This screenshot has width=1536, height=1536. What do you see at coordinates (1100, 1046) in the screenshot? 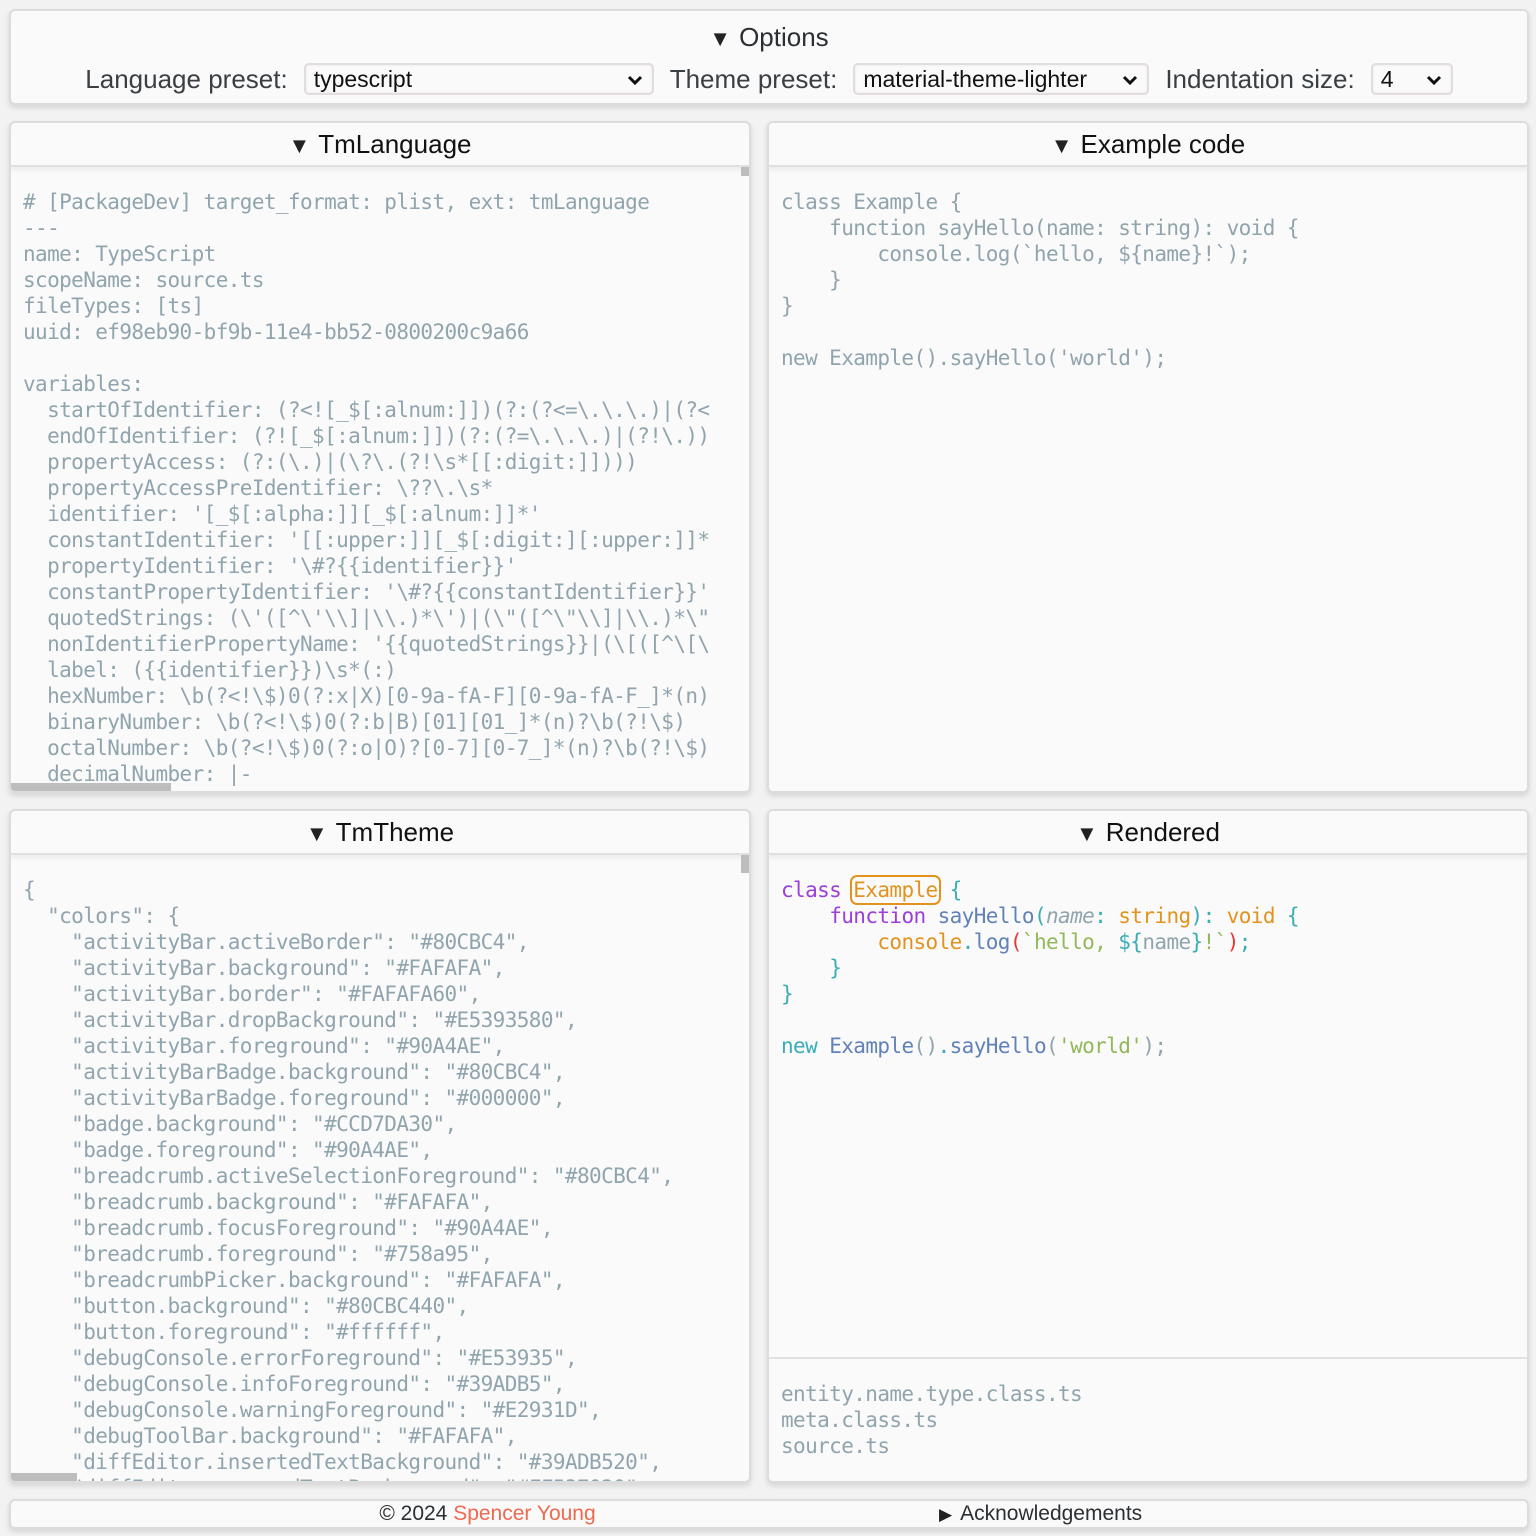
I see `token: 'world'` at bounding box center [1100, 1046].